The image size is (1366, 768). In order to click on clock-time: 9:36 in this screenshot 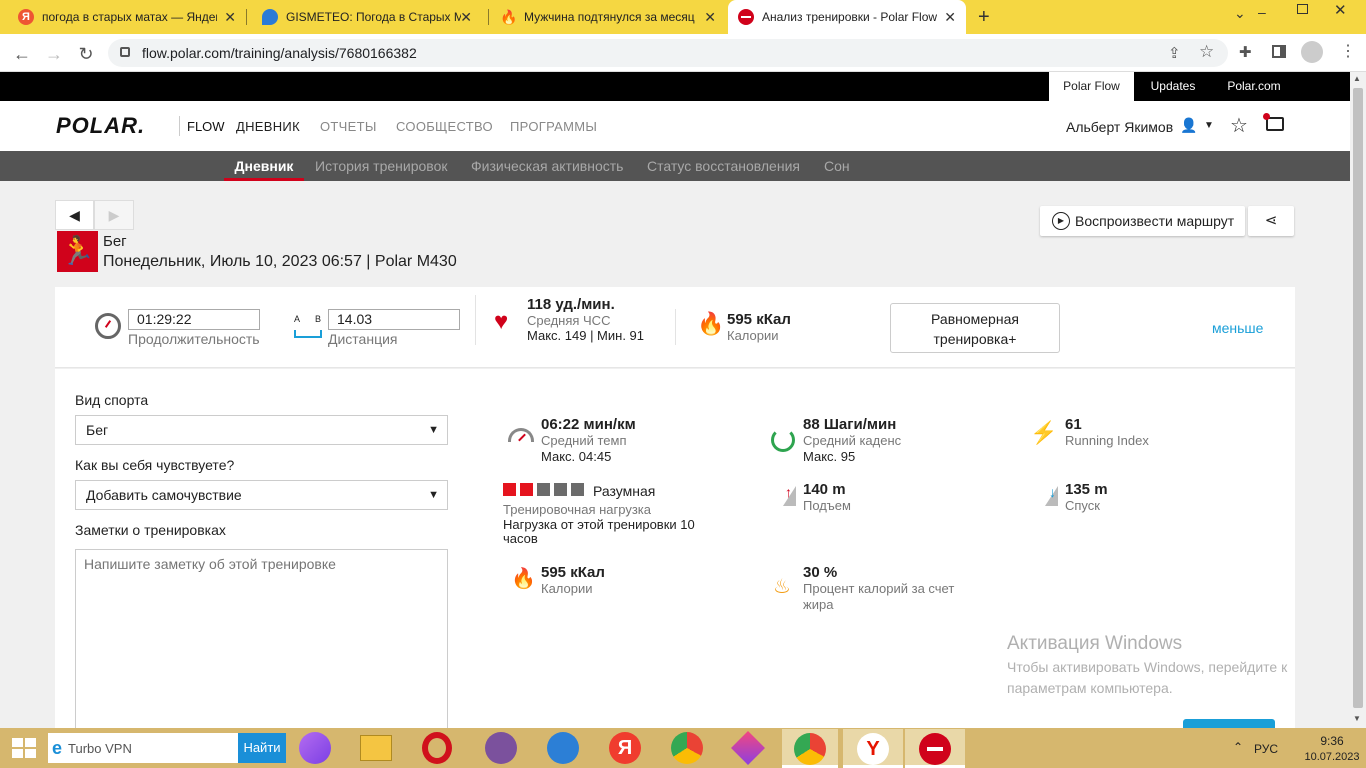, I will do `click(1332, 741)`.